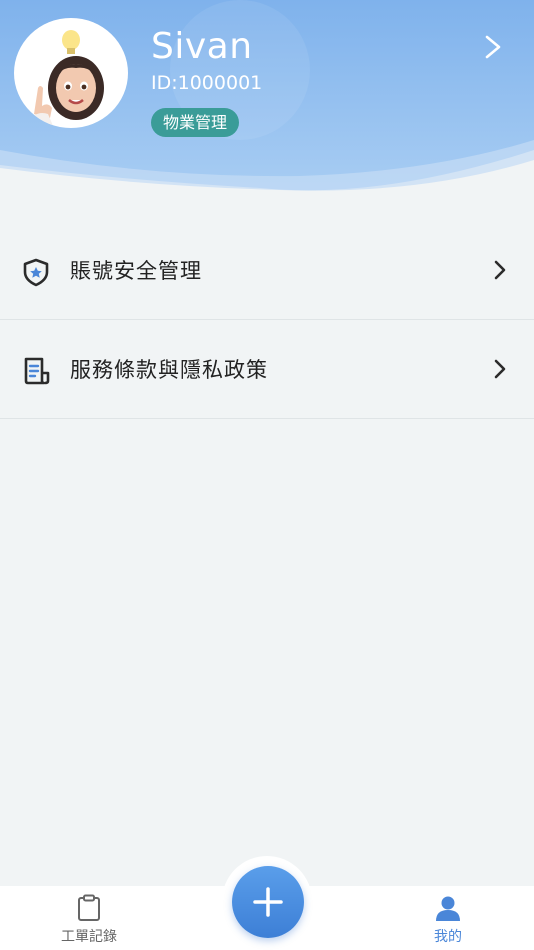 The width and height of the screenshot is (534, 950). I want to click on avatar-memoji-icon, so click(64, 79).